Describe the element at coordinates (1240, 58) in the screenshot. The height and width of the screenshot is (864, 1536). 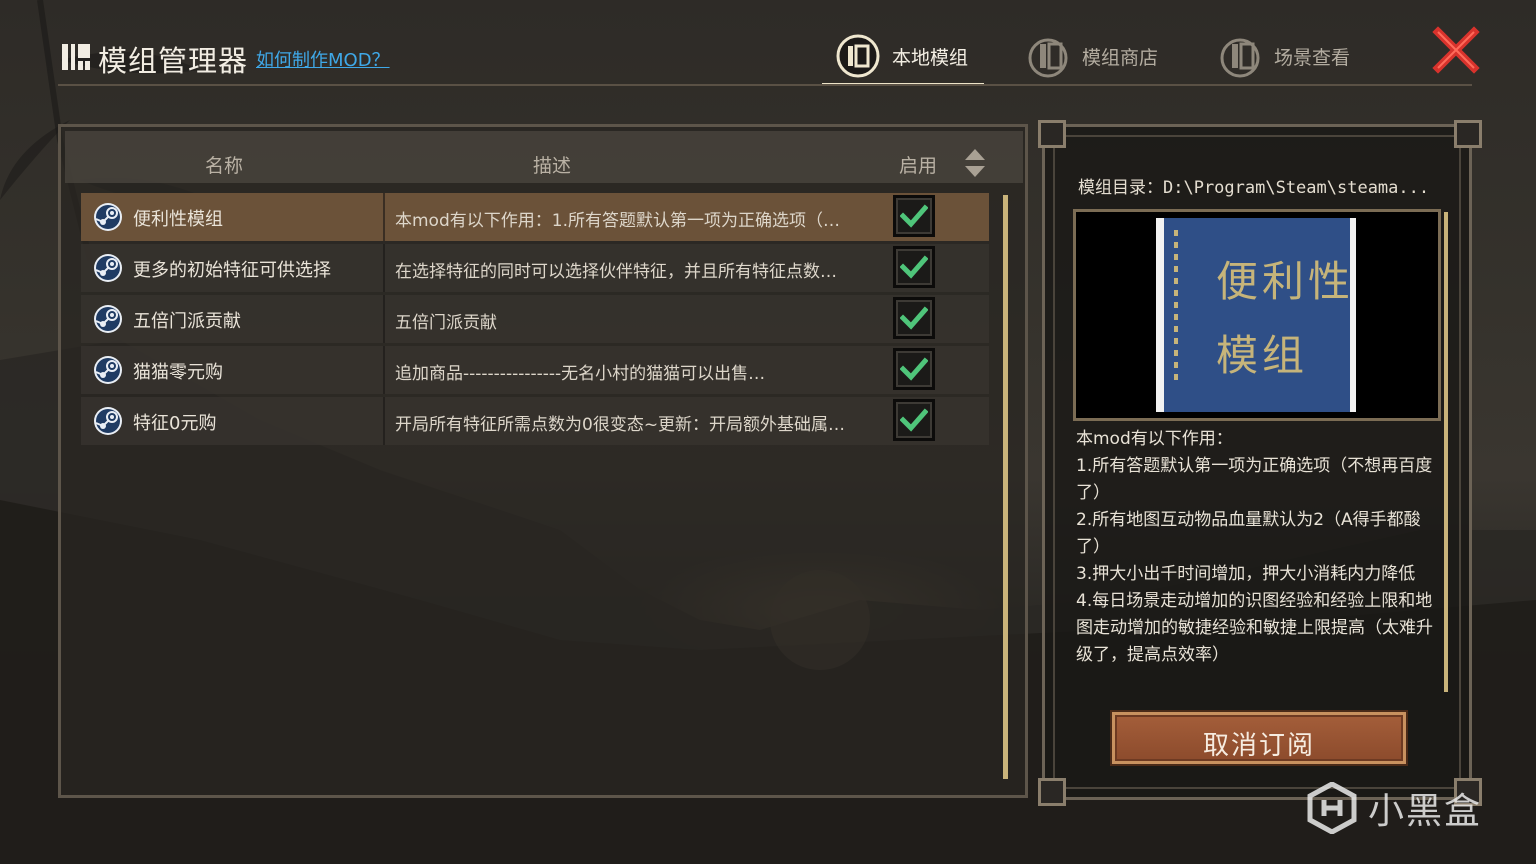
I see `scene-view-icon` at that location.